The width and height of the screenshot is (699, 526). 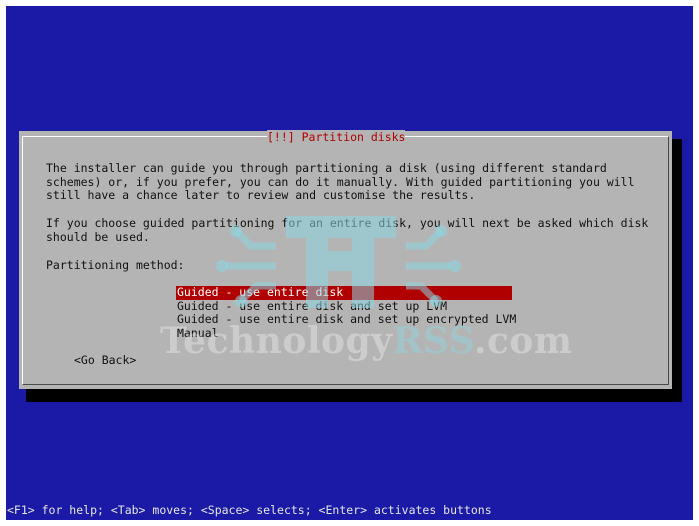 What do you see at coordinates (433, 341) in the screenshot?
I see `watermark-word-rss: RSS` at bounding box center [433, 341].